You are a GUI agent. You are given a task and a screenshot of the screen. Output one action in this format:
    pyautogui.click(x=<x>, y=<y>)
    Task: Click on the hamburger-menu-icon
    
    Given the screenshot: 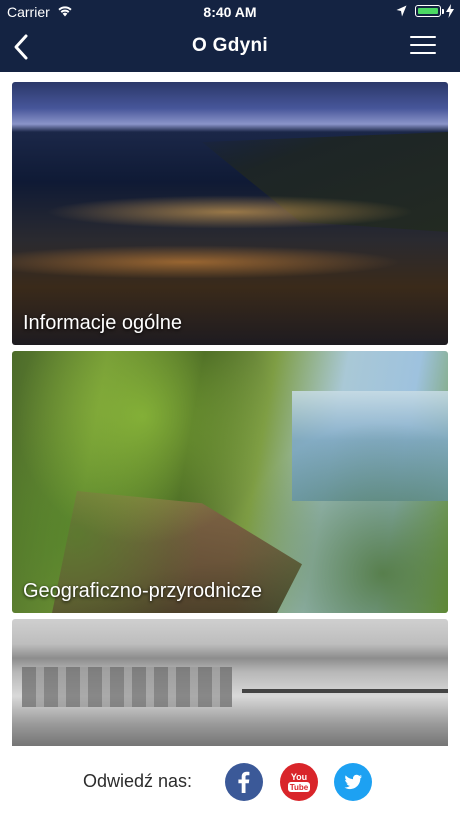 What is the action you would take?
    pyautogui.click(x=423, y=47)
    